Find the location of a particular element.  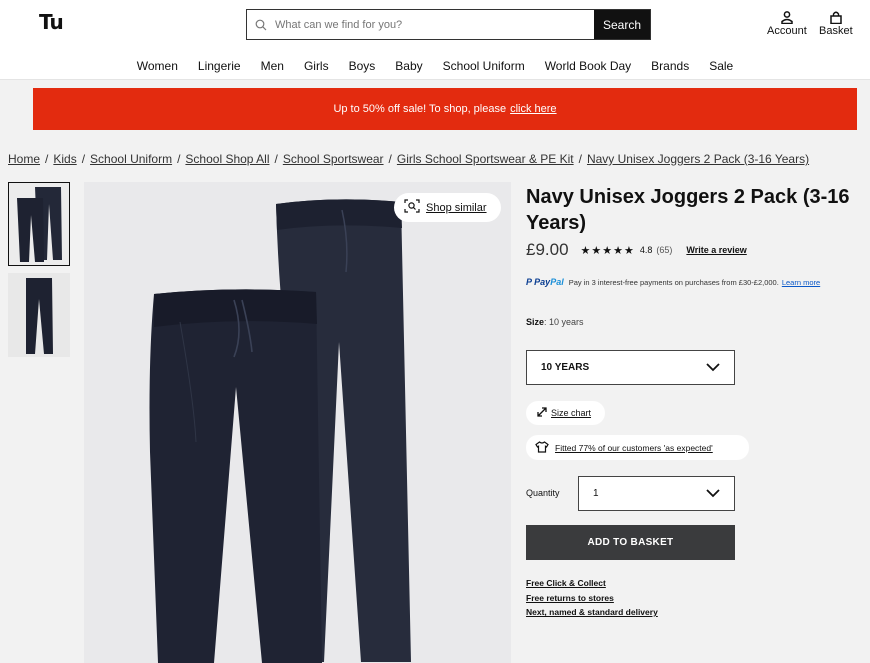

tu-logo: Tu is located at coordinates (51, 22).